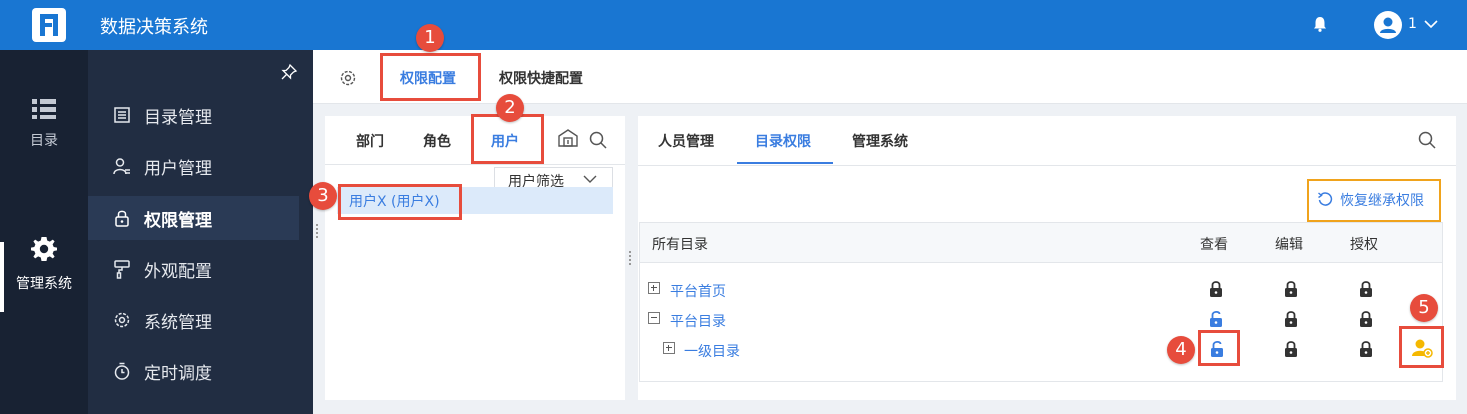  What do you see at coordinates (680, 245) in the screenshot?
I see `column-header-catalog: 所有目录` at bounding box center [680, 245].